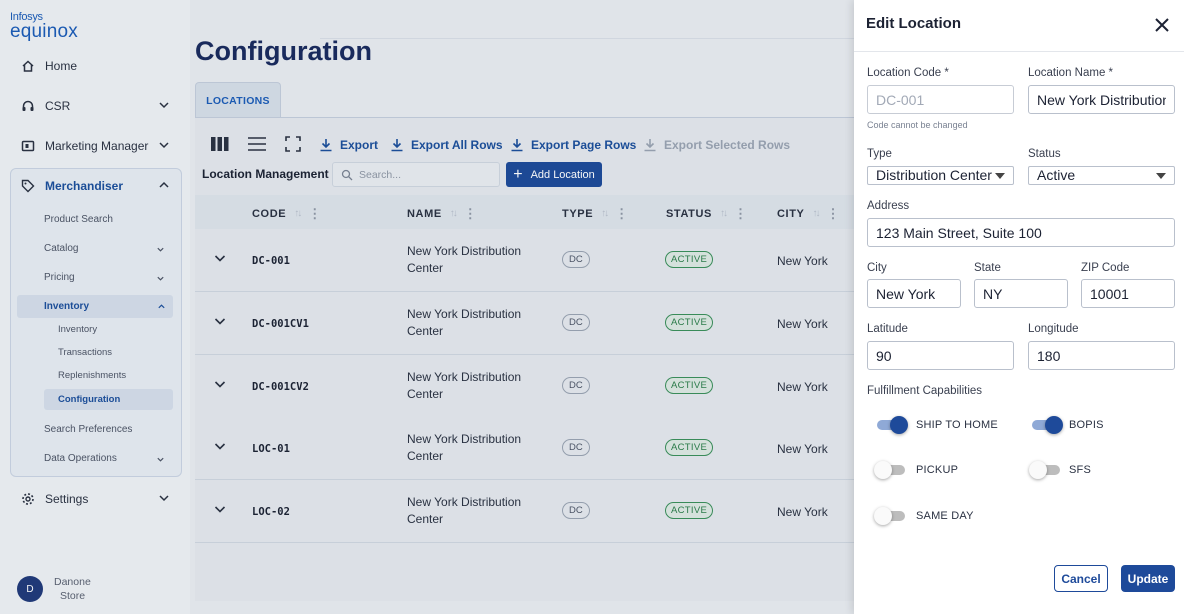 This screenshot has width=1184, height=614. I want to click on tab-locations: LOCATIONS, so click(238, 100).